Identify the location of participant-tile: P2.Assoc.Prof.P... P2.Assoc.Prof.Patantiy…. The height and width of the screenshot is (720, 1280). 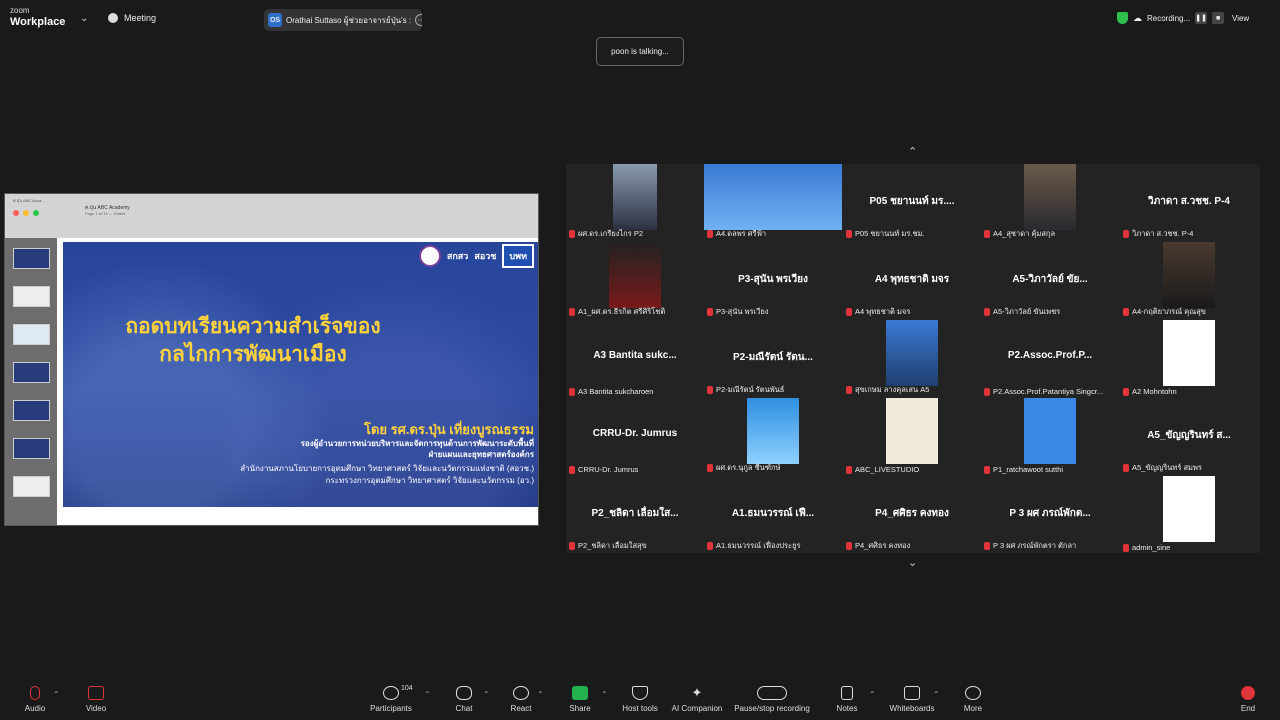
(1050, 359).